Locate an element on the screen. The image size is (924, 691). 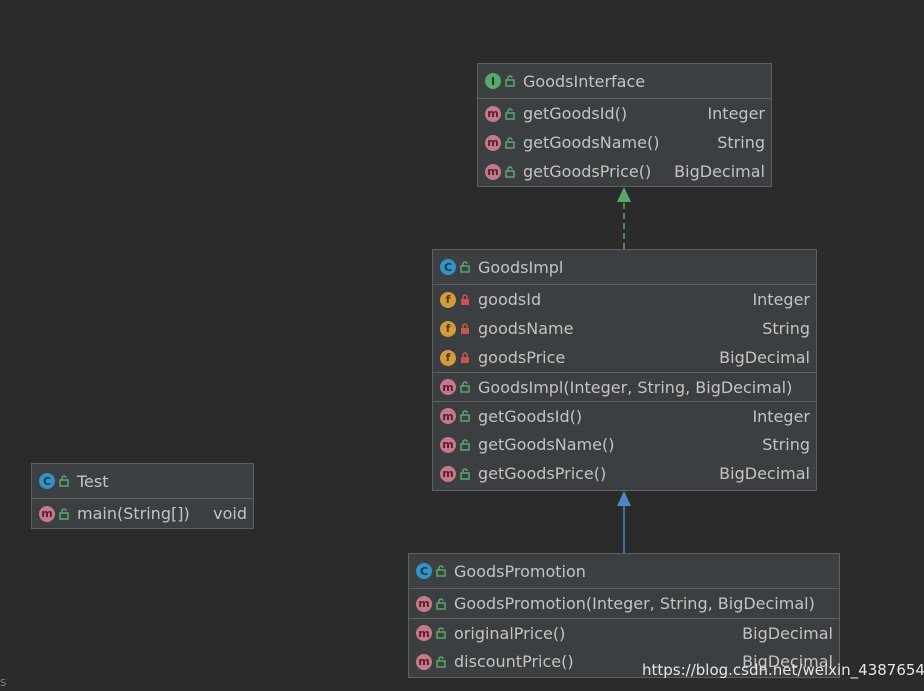
test-node: C Test m main(String[]) void is located at coordinates (142, 496).